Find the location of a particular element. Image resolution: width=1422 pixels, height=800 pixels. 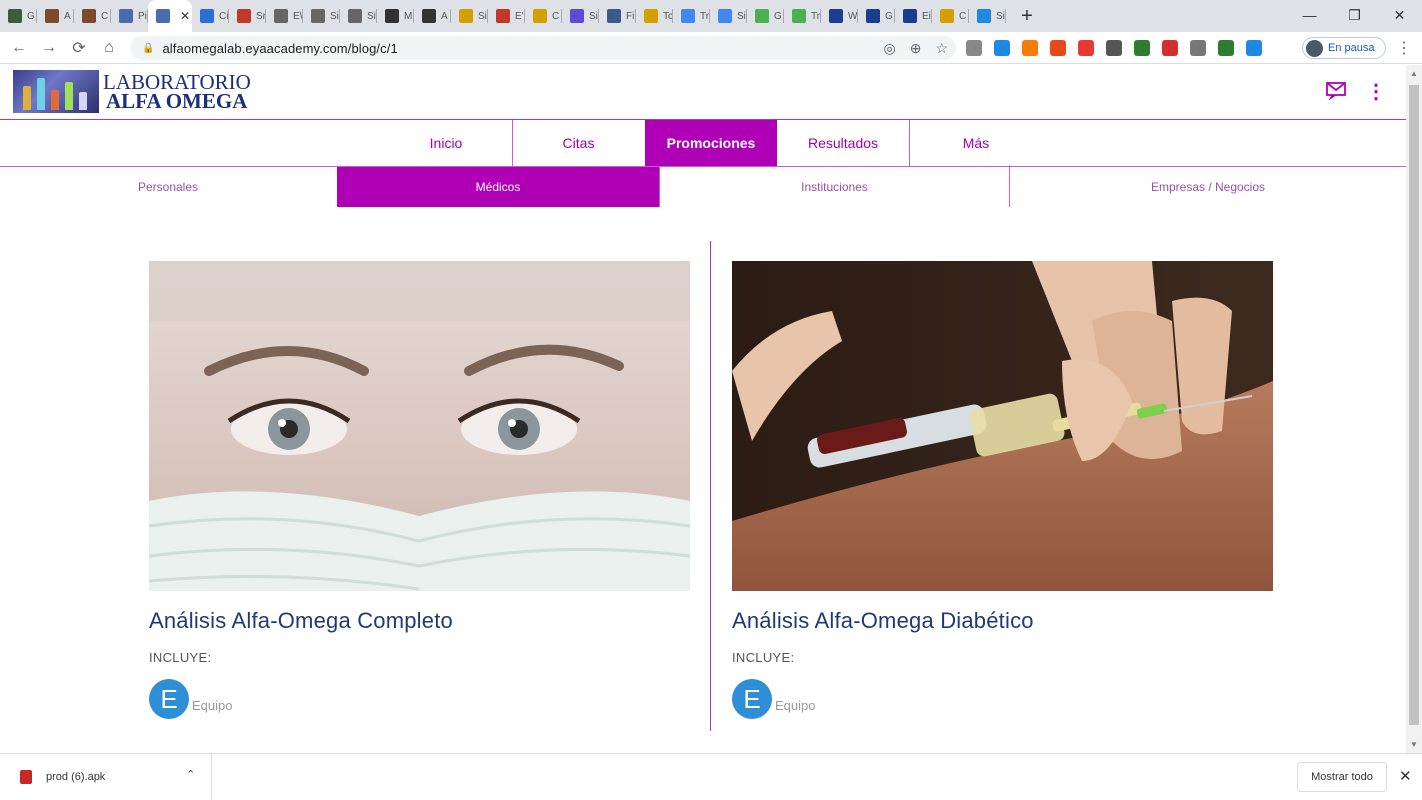

nav-item-mas: Más is located at coordinates (976, 143).